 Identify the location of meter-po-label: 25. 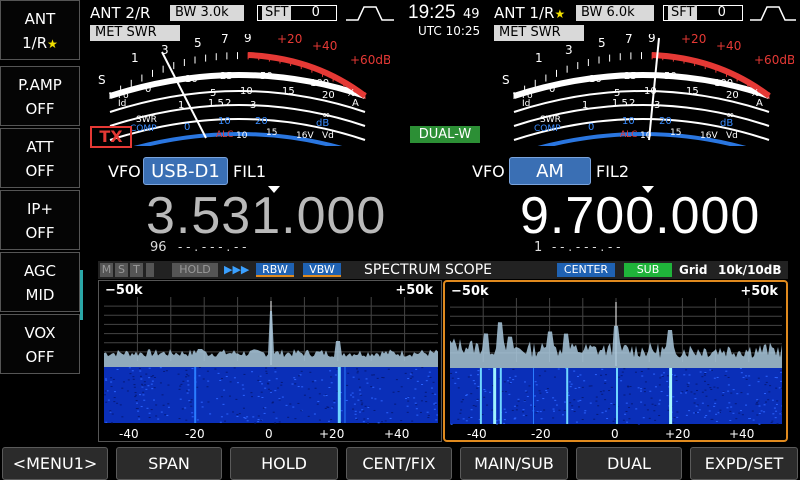
(226, 76).